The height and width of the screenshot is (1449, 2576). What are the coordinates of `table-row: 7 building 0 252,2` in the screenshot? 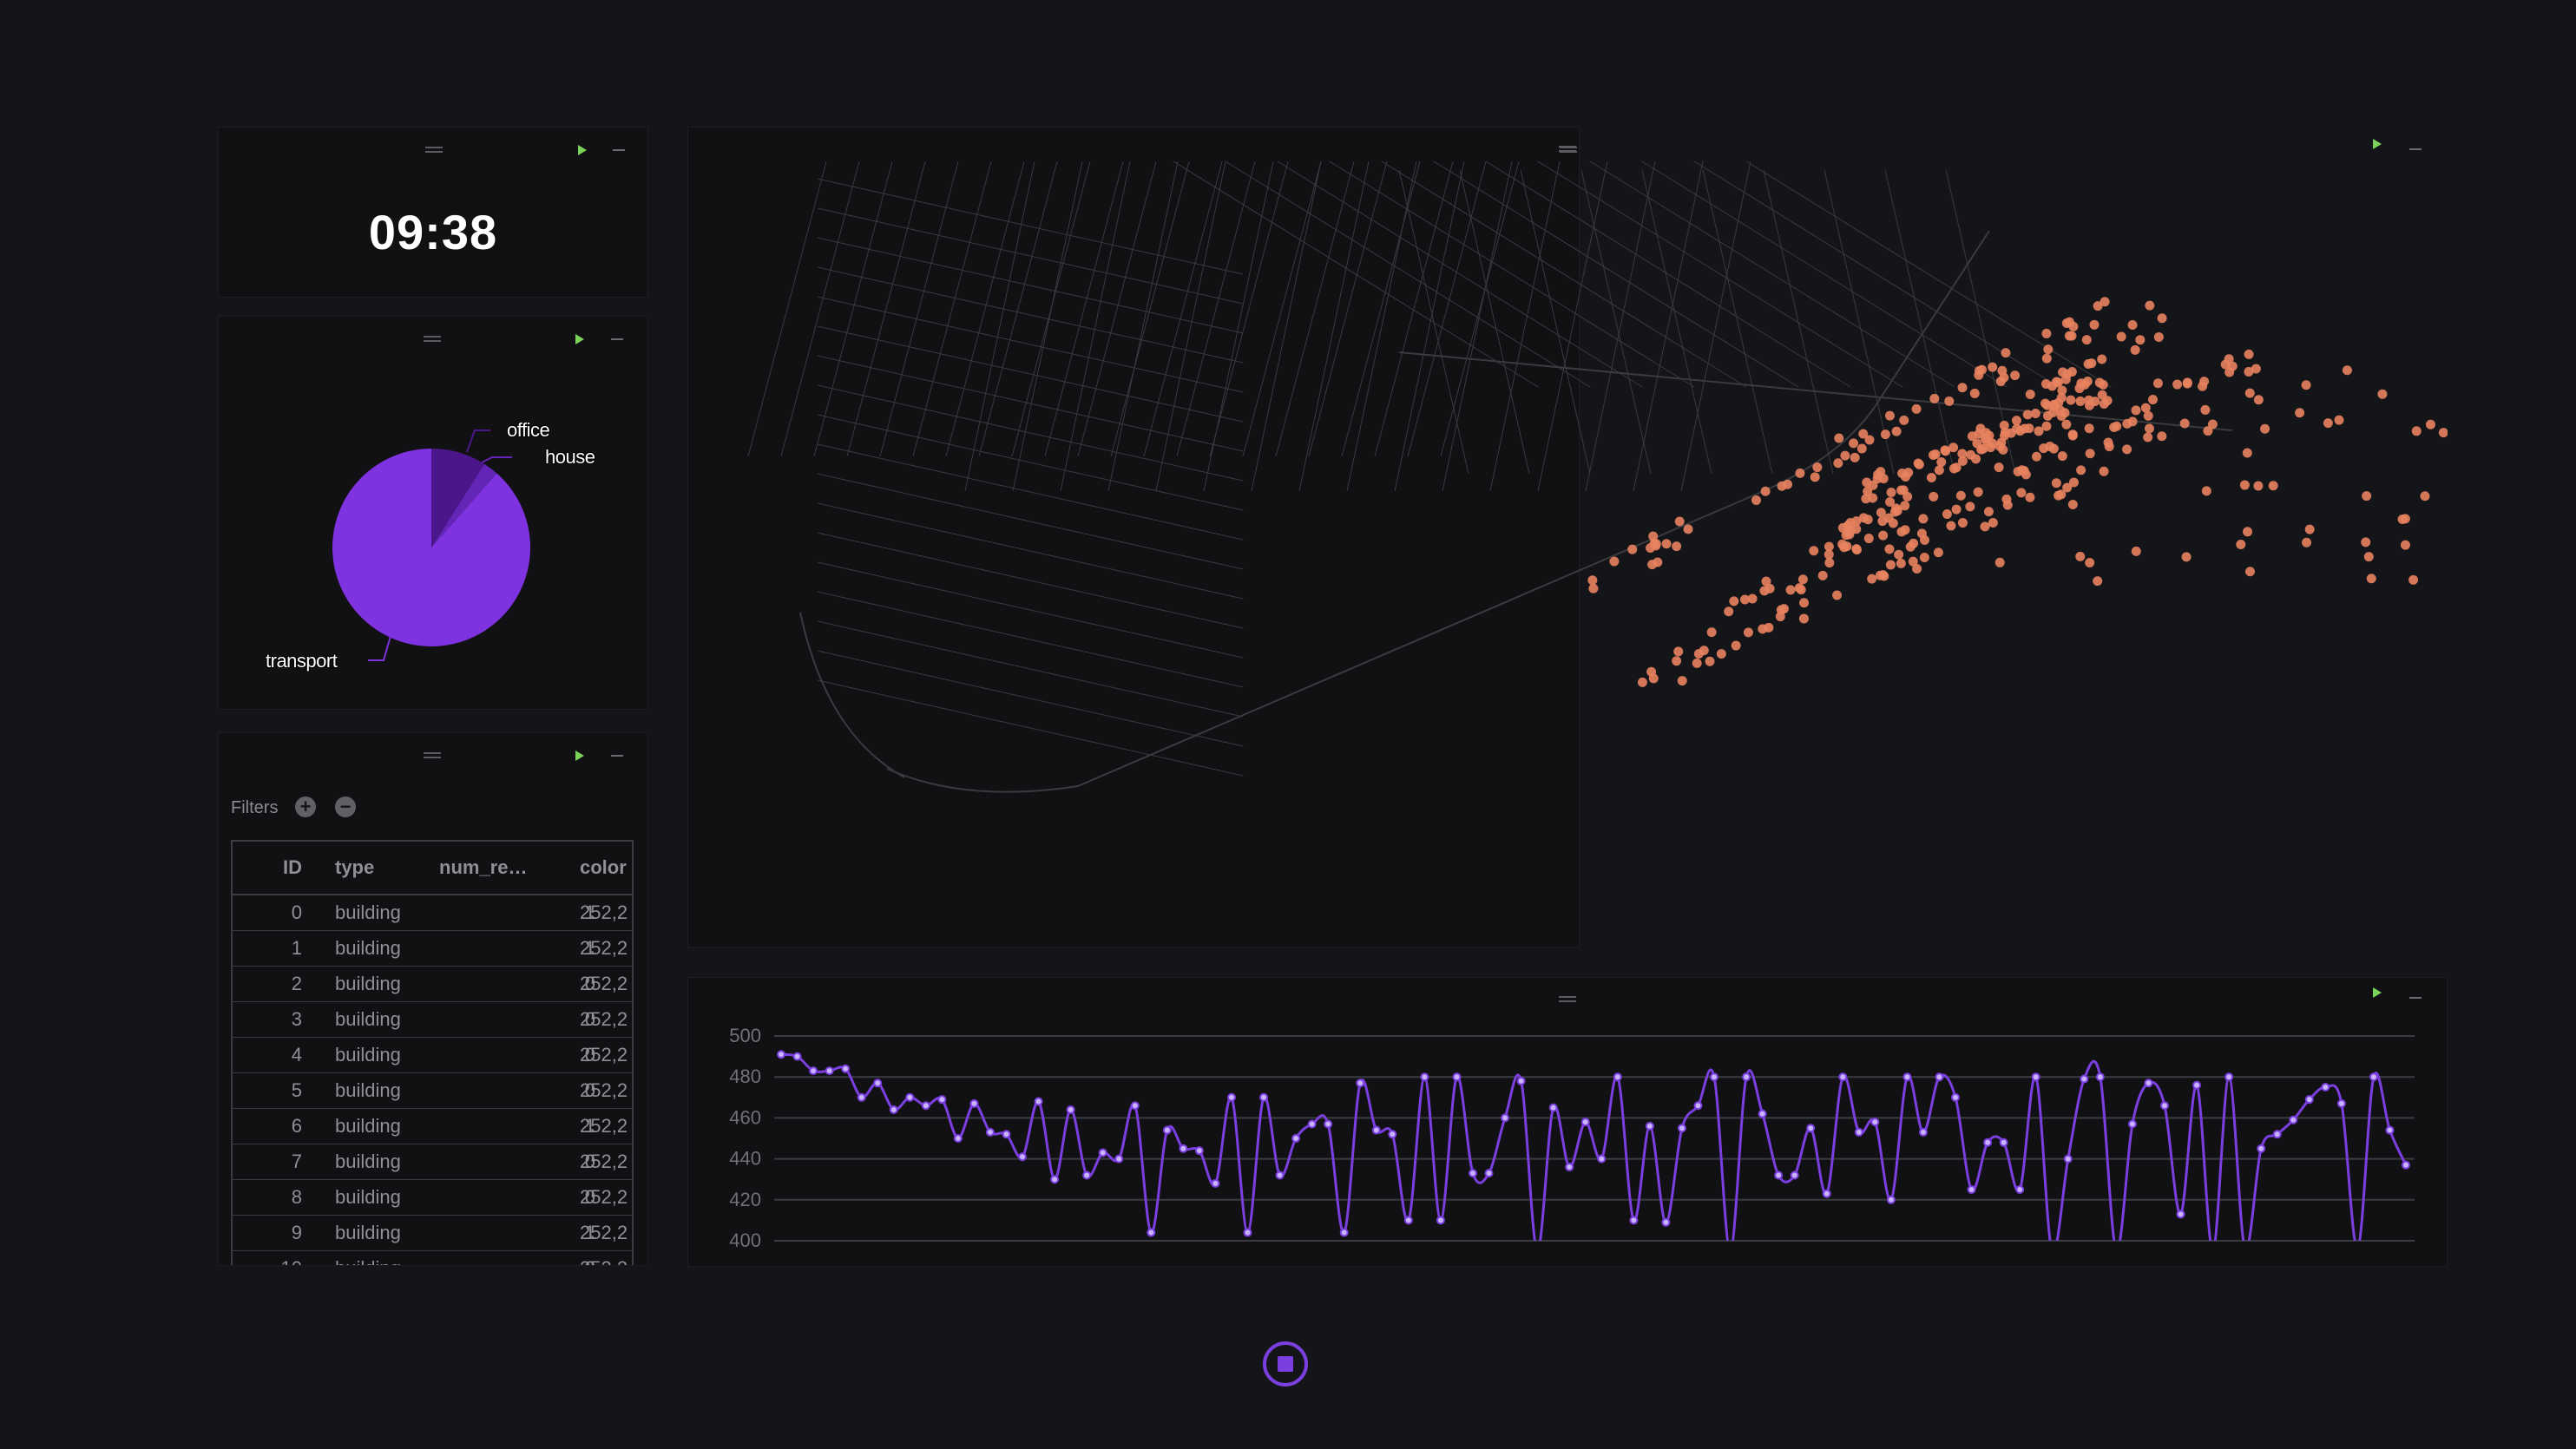 It's located at (433, 1162).